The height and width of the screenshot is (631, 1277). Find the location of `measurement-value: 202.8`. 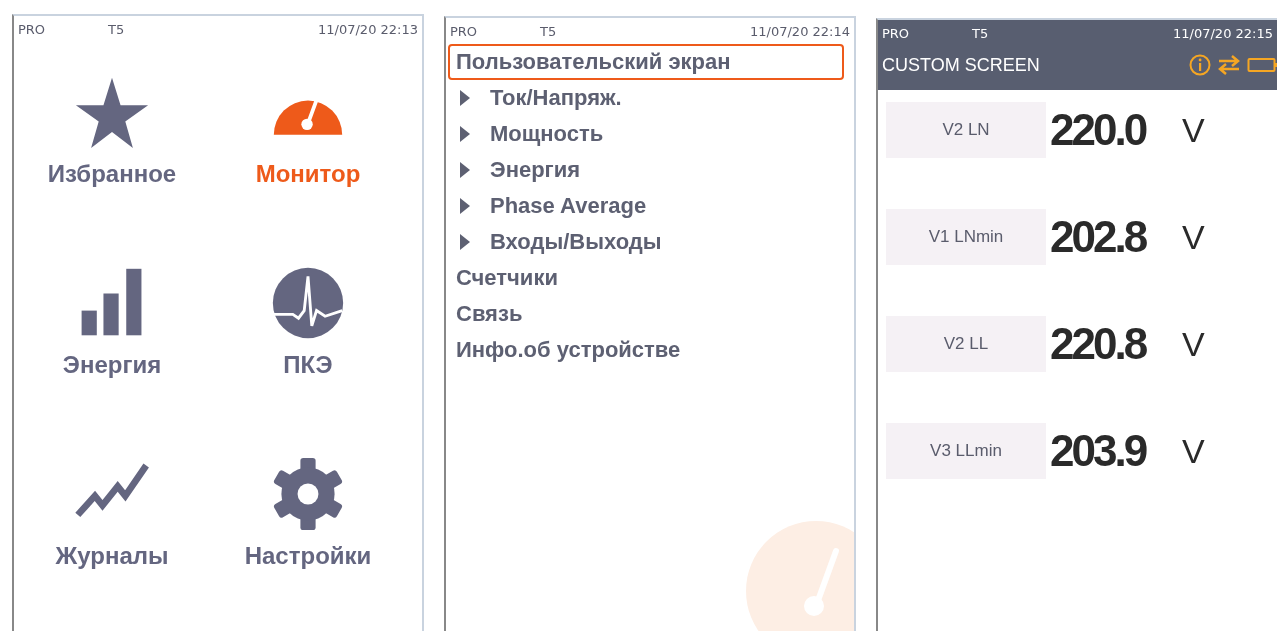

measurement-value: 202.8 is located at coordinates (1098, 237).